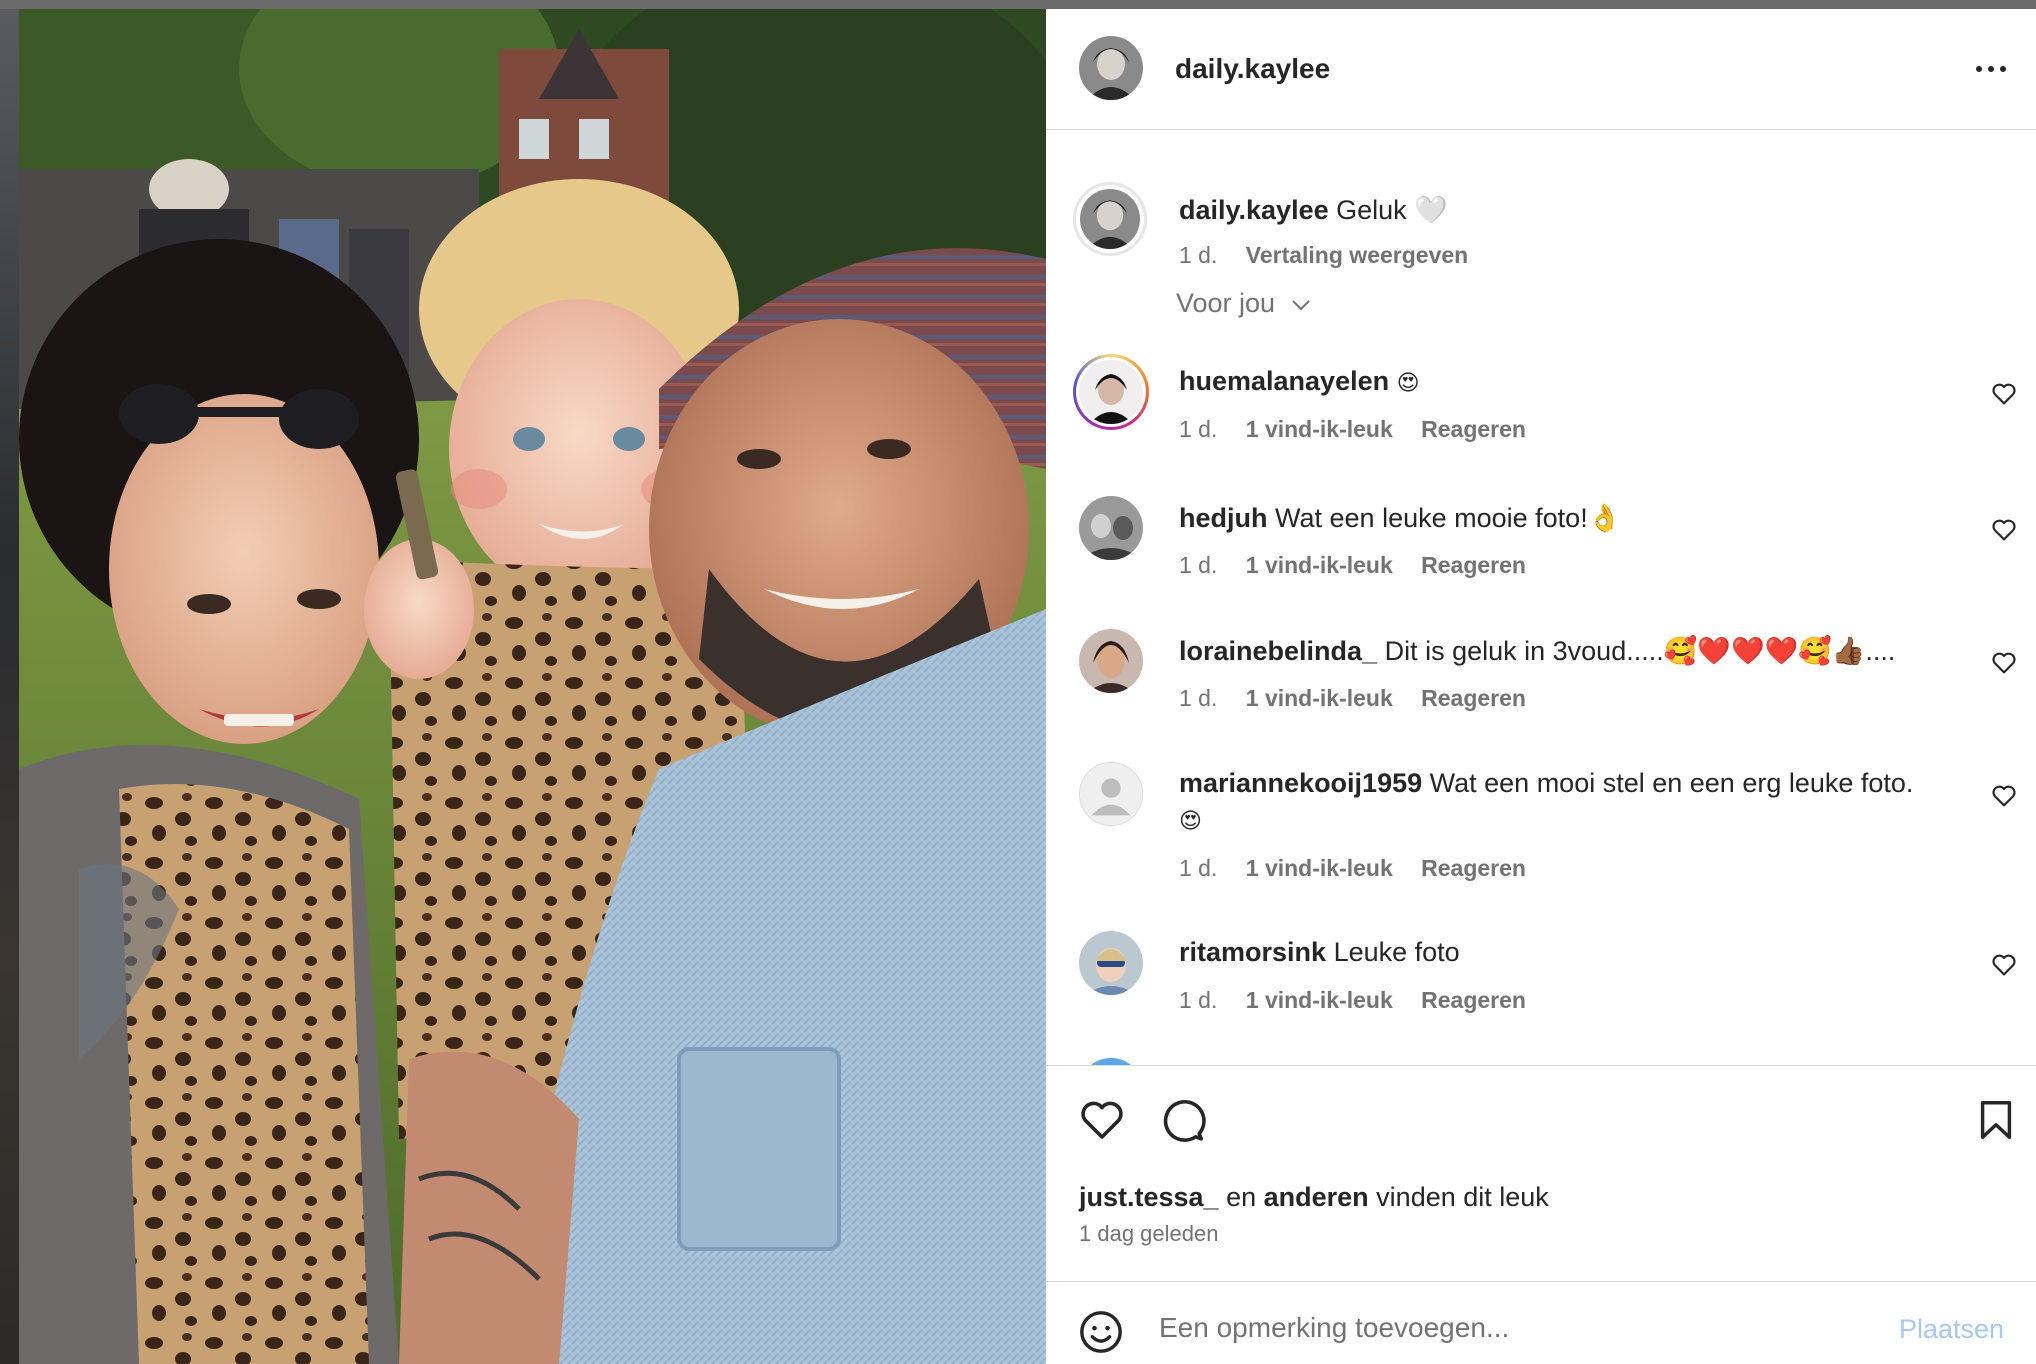  I want to click on comment-username: lorainebelinda_, so click(1278, 651).